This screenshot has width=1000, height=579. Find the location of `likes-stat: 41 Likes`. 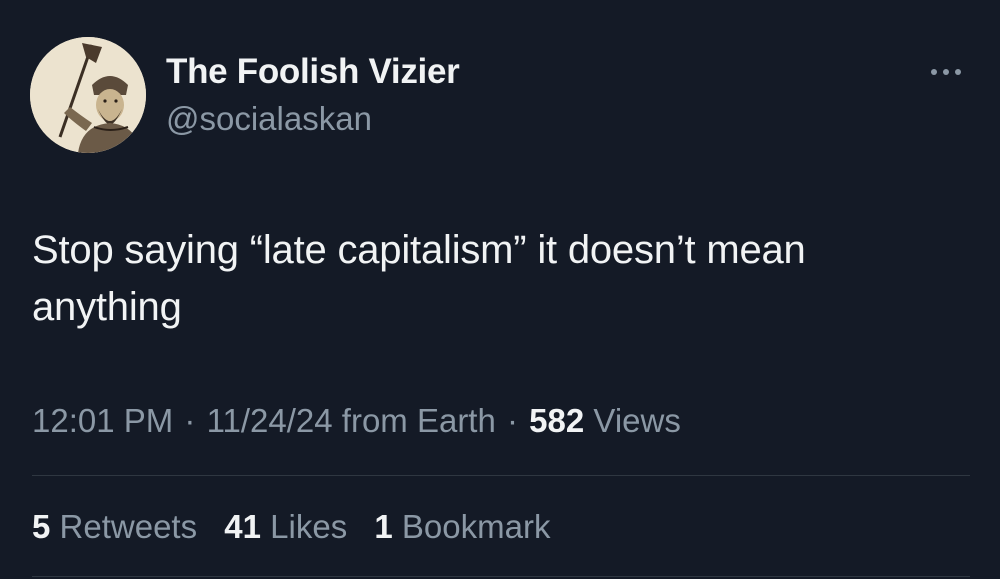

likes-stat: 41 Likes is located at coordinates (285, 527).